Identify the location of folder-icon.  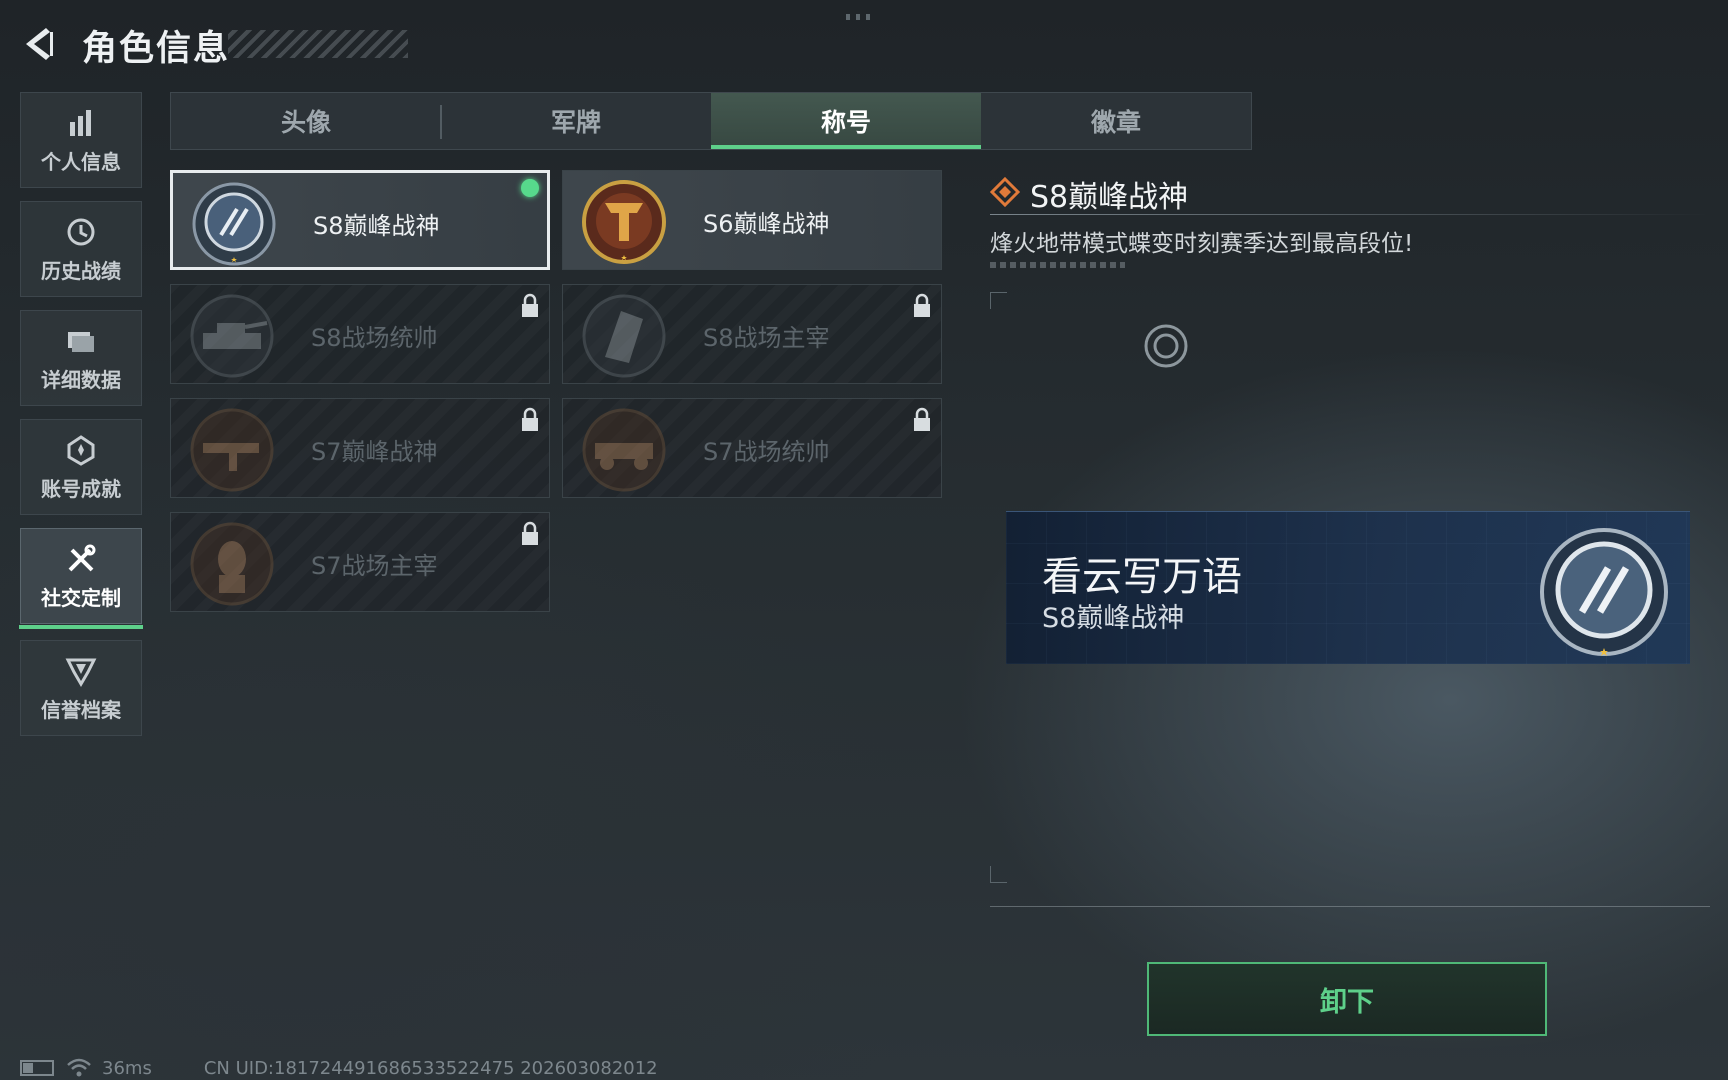
(81, 341).